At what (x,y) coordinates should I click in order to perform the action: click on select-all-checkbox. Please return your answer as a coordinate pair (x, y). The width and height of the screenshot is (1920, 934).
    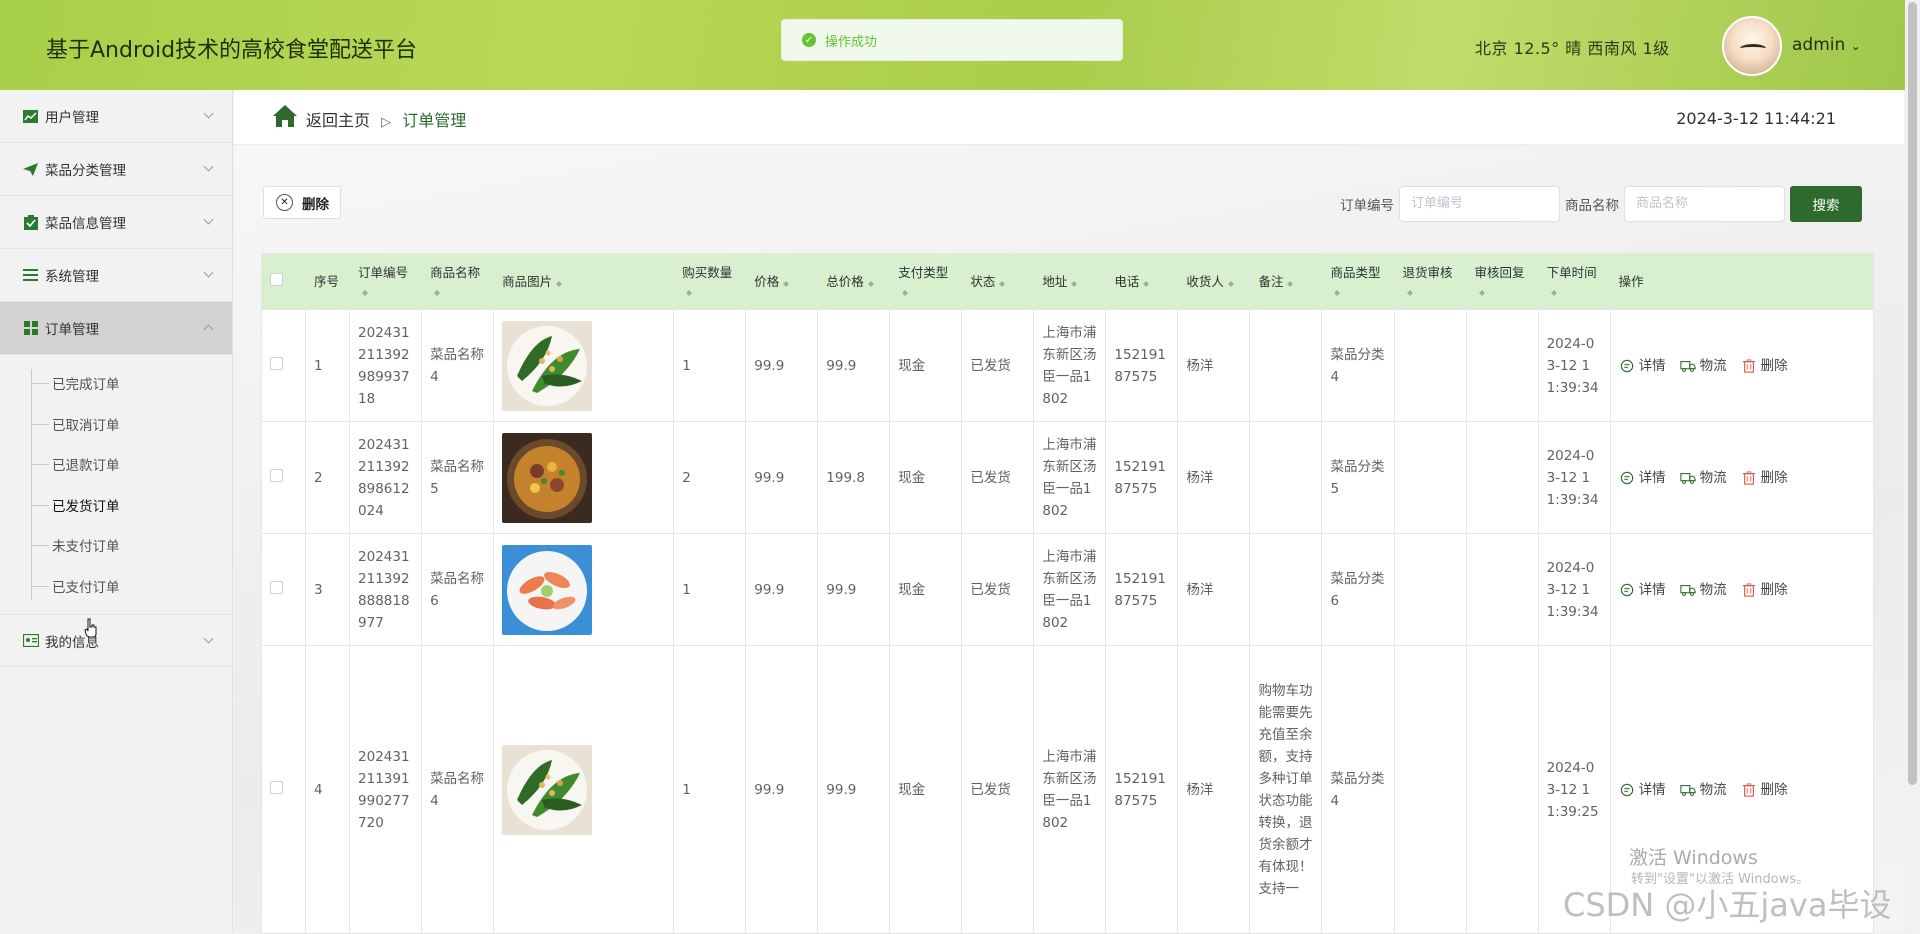
    Looking at the image, I should click on (276, 279).